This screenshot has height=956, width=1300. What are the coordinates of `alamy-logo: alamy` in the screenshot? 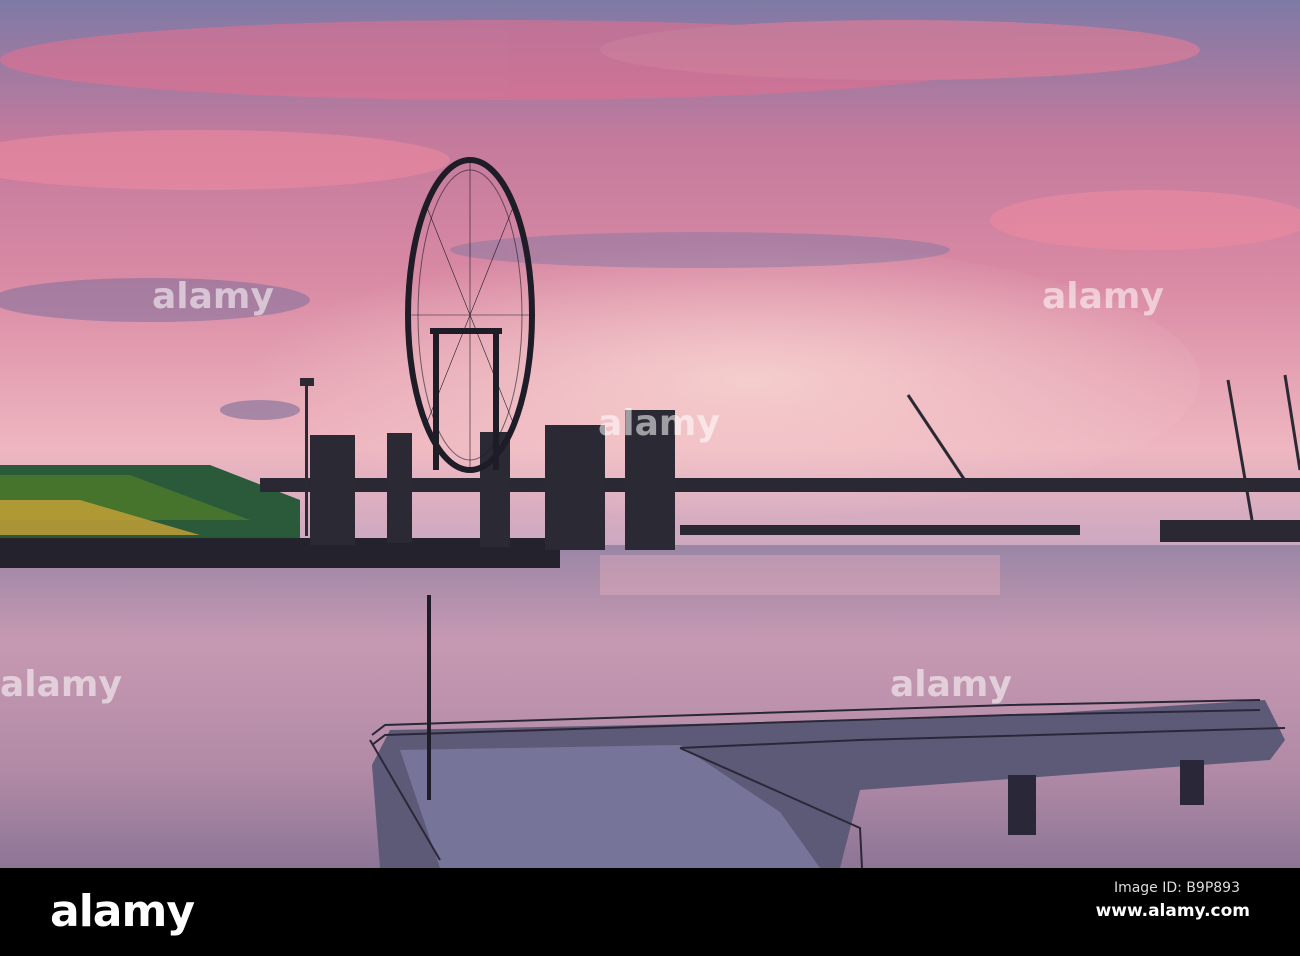 It's located at (122, 911).